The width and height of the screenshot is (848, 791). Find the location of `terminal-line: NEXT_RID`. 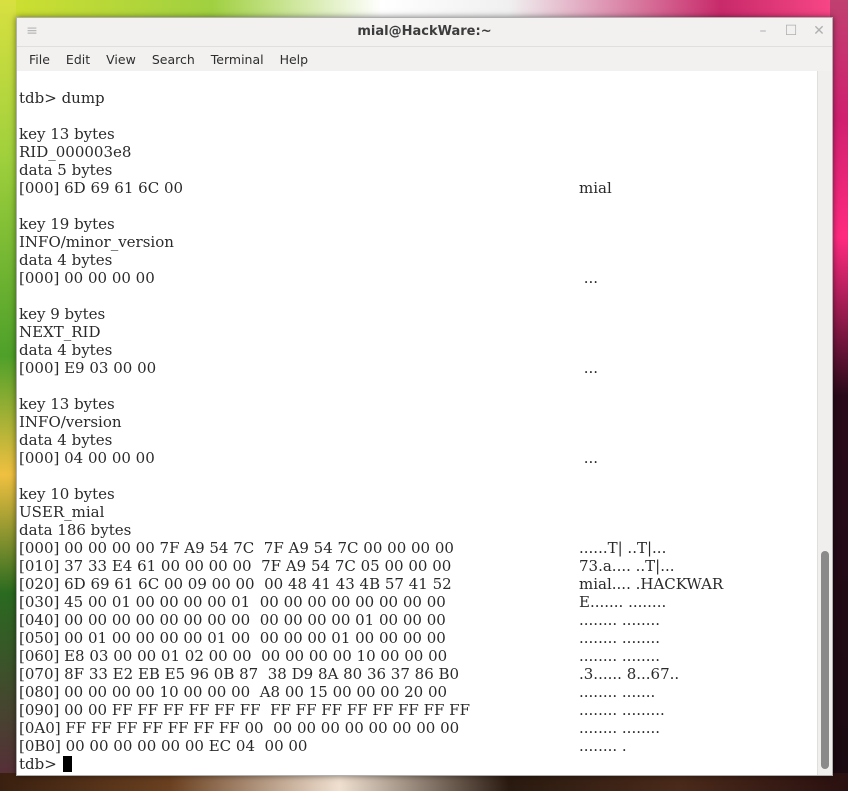

terminal-line: NEXT_RID is located at coordinates (418, 332).